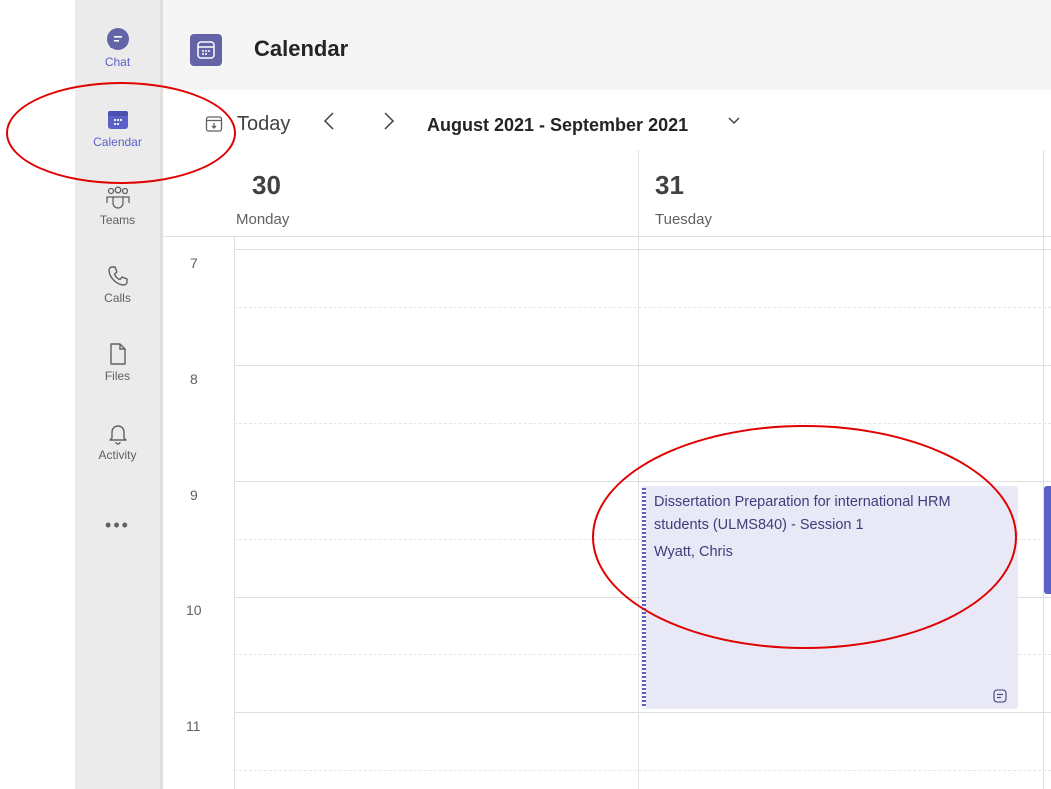 This screenshot has height=789, width=1051. I want to click on nav-teams: Teams, so click(117, 205).